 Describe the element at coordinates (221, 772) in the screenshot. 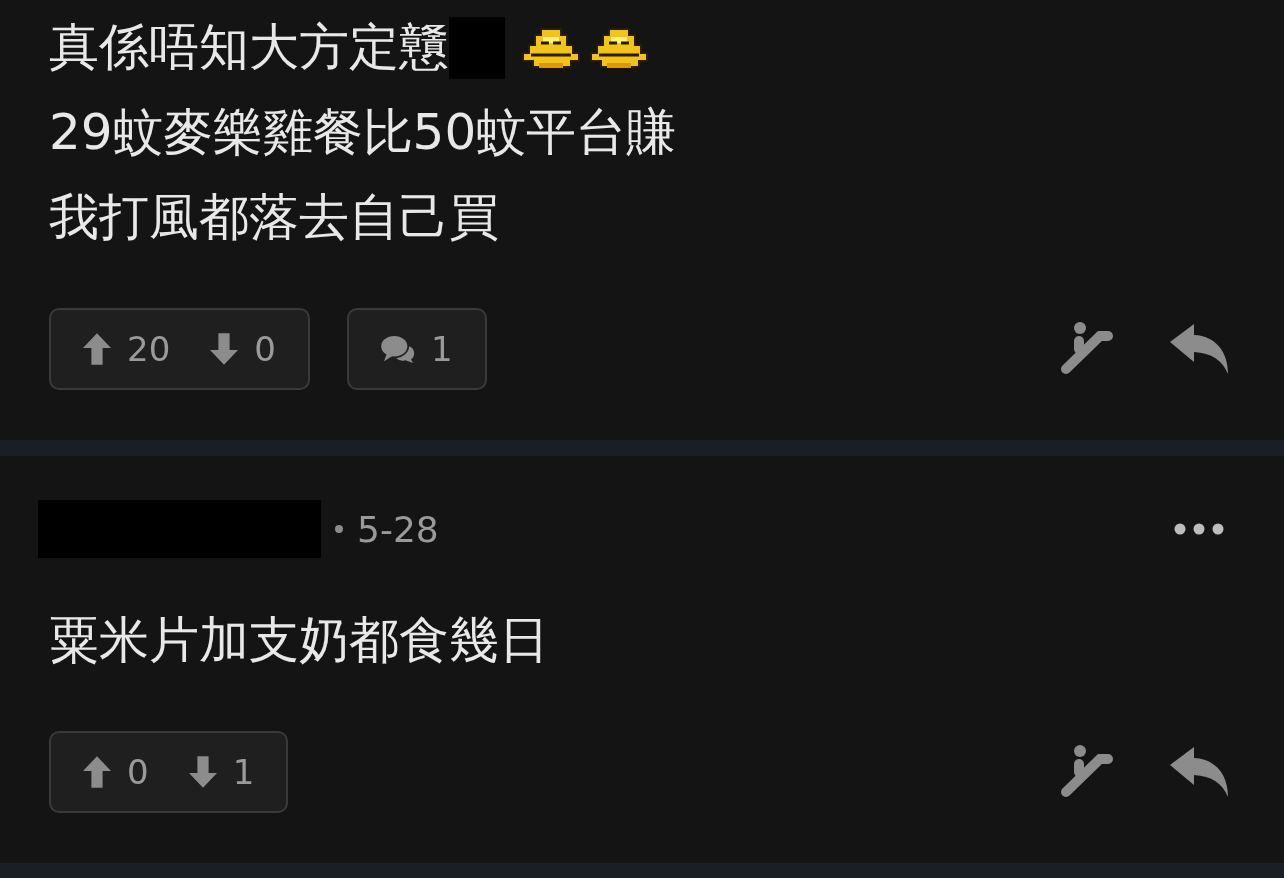

I see `downvote-button: 1` at that location.